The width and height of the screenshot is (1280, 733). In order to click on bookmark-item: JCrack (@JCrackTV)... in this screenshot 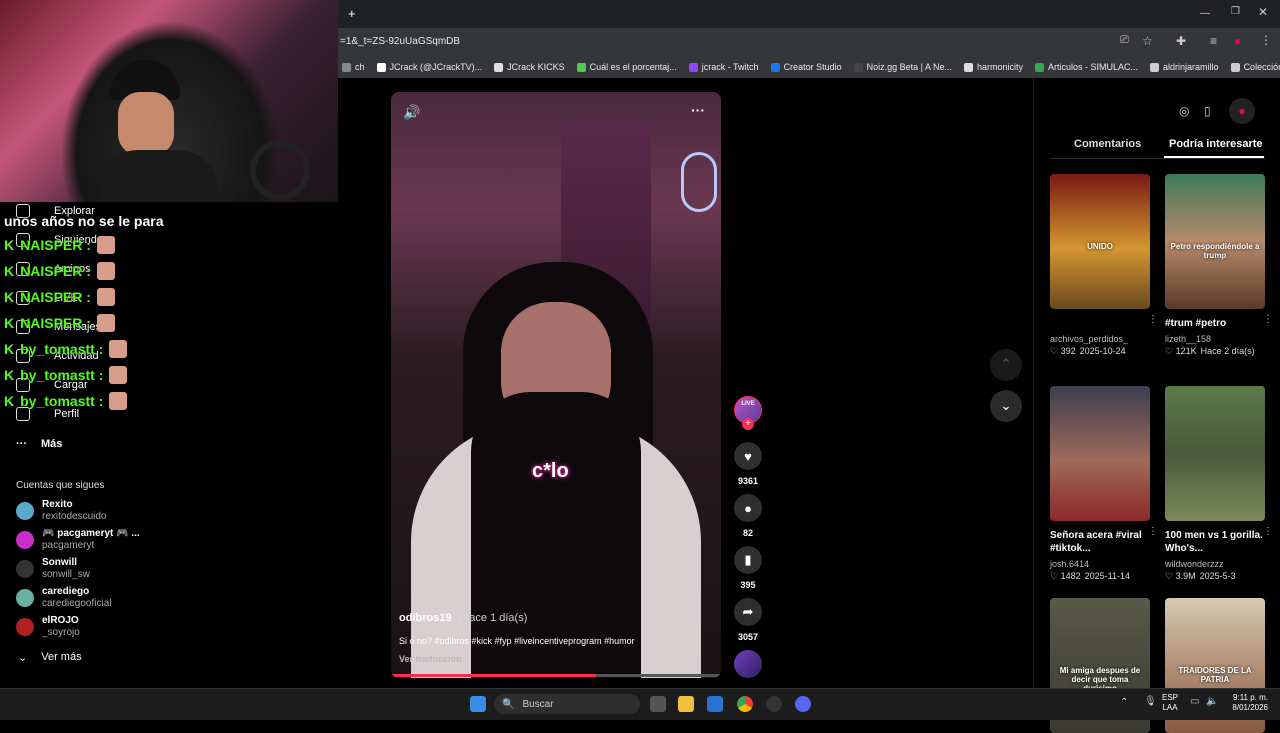, I will do `click(429, 67)`.